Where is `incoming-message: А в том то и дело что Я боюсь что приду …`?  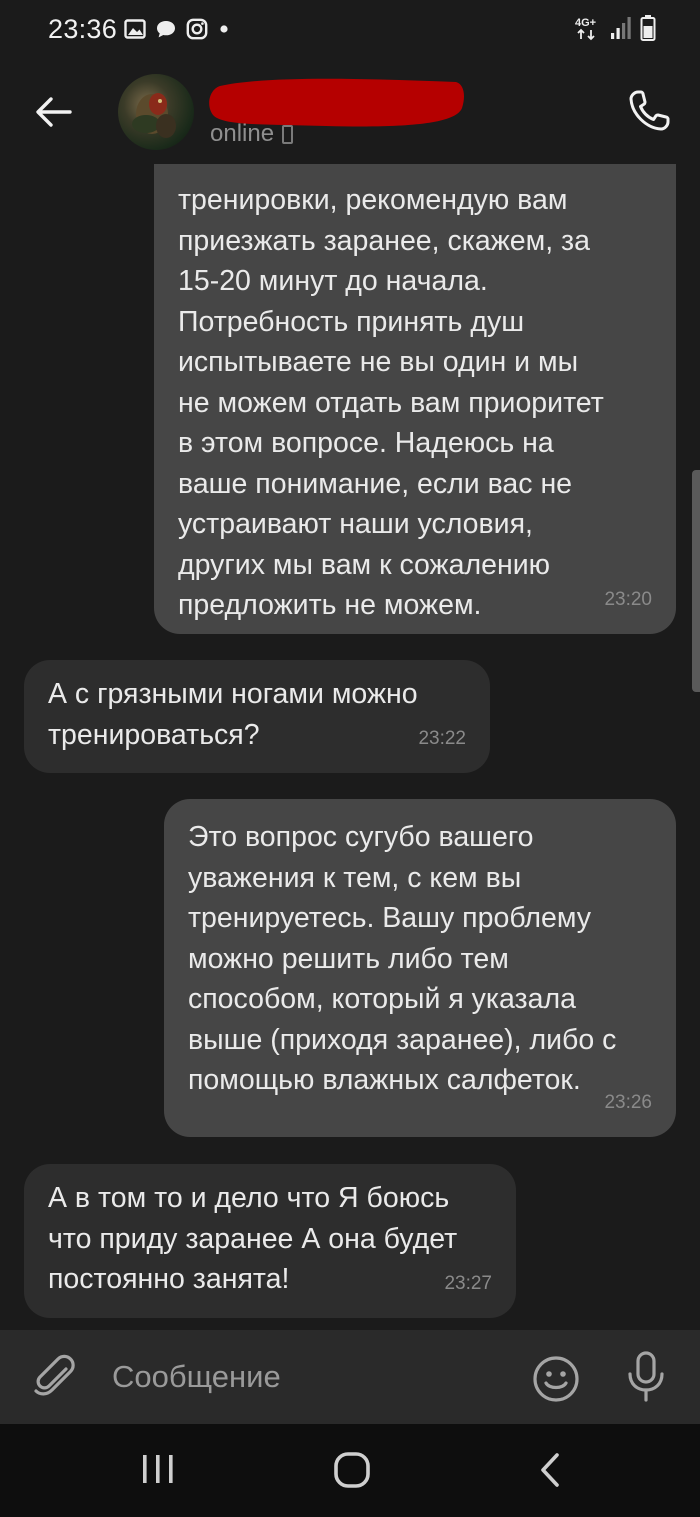
incoming-message: А в том то и дело что Я боюсь что приду … is located at coordinates (270, 1241).